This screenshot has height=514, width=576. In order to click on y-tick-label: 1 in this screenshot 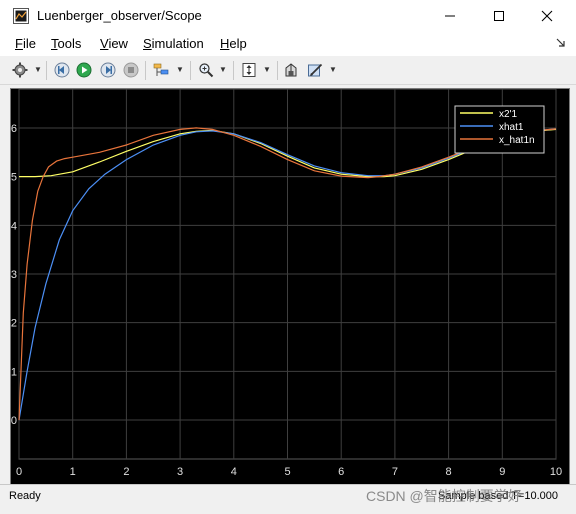, I will do `click(14, 372)`.